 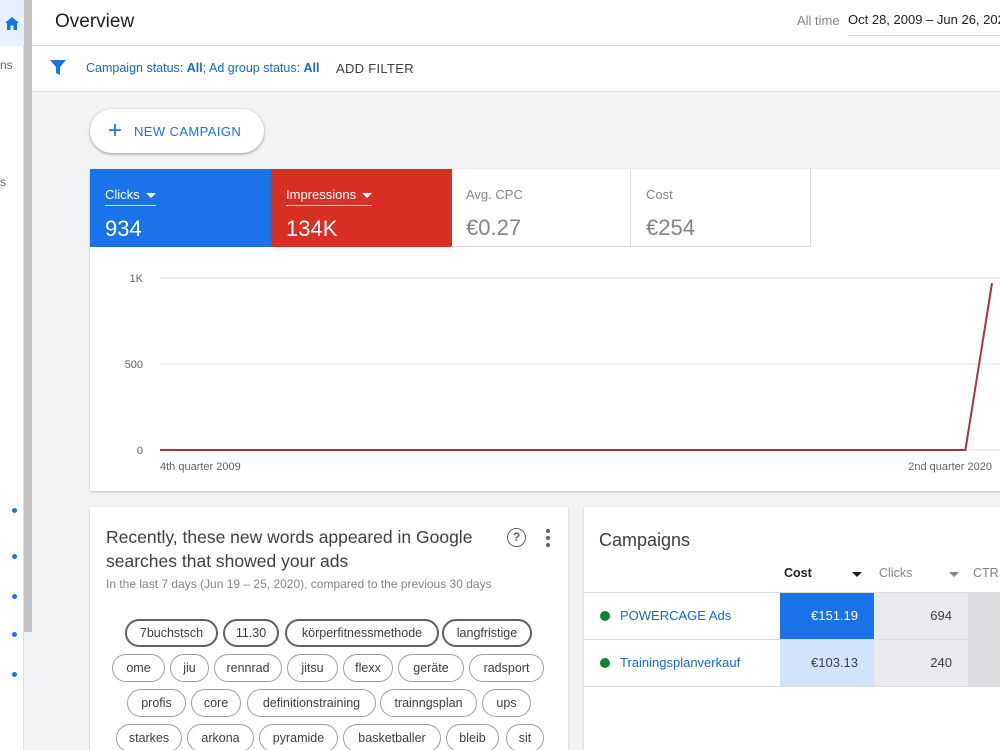 I want to click on new-campaign-label: NEW CAMPAIGN, so click(x=188, y=131).